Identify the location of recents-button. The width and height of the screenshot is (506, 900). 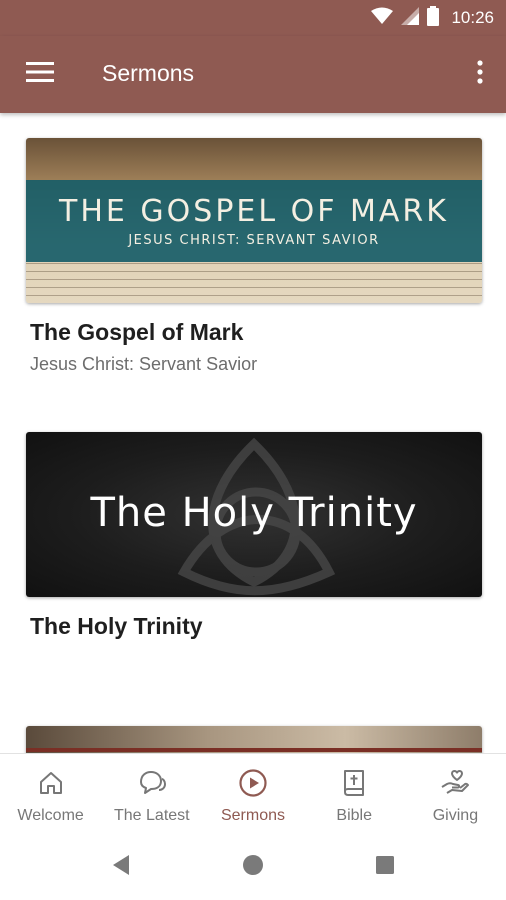
(385, 868).